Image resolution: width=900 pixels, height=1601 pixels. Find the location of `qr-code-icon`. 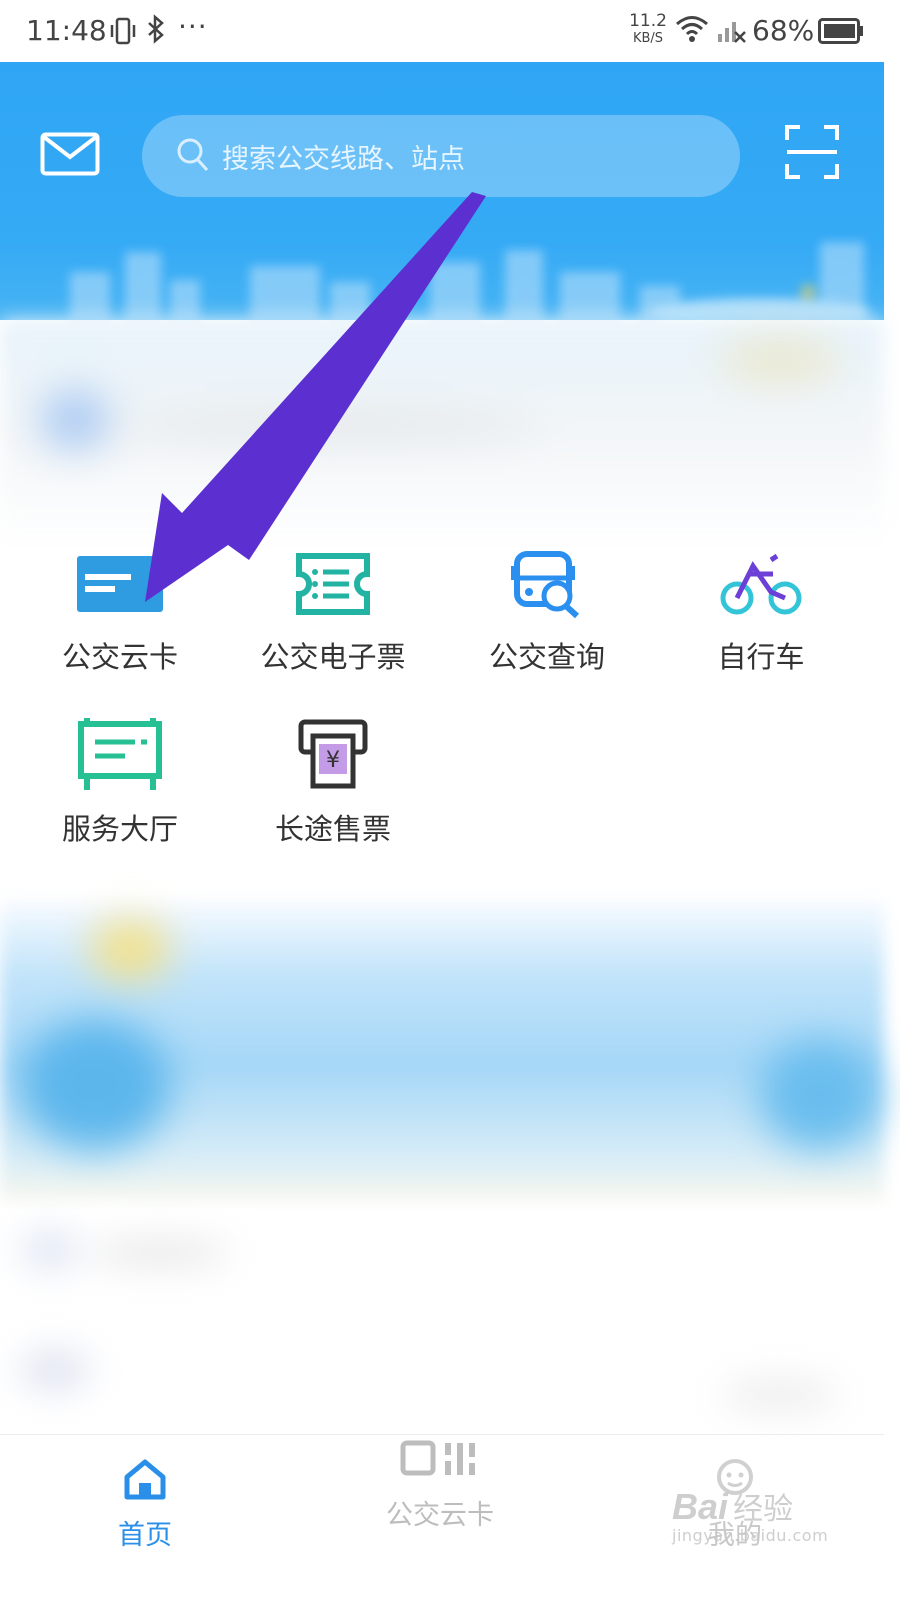

qr-code-icon is located at coordinates (437, 1458).